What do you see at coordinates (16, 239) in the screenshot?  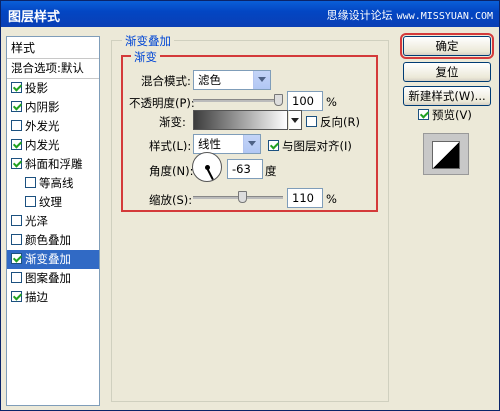 I see `color-overlay-checkbox` at bounding box center [16, 239].